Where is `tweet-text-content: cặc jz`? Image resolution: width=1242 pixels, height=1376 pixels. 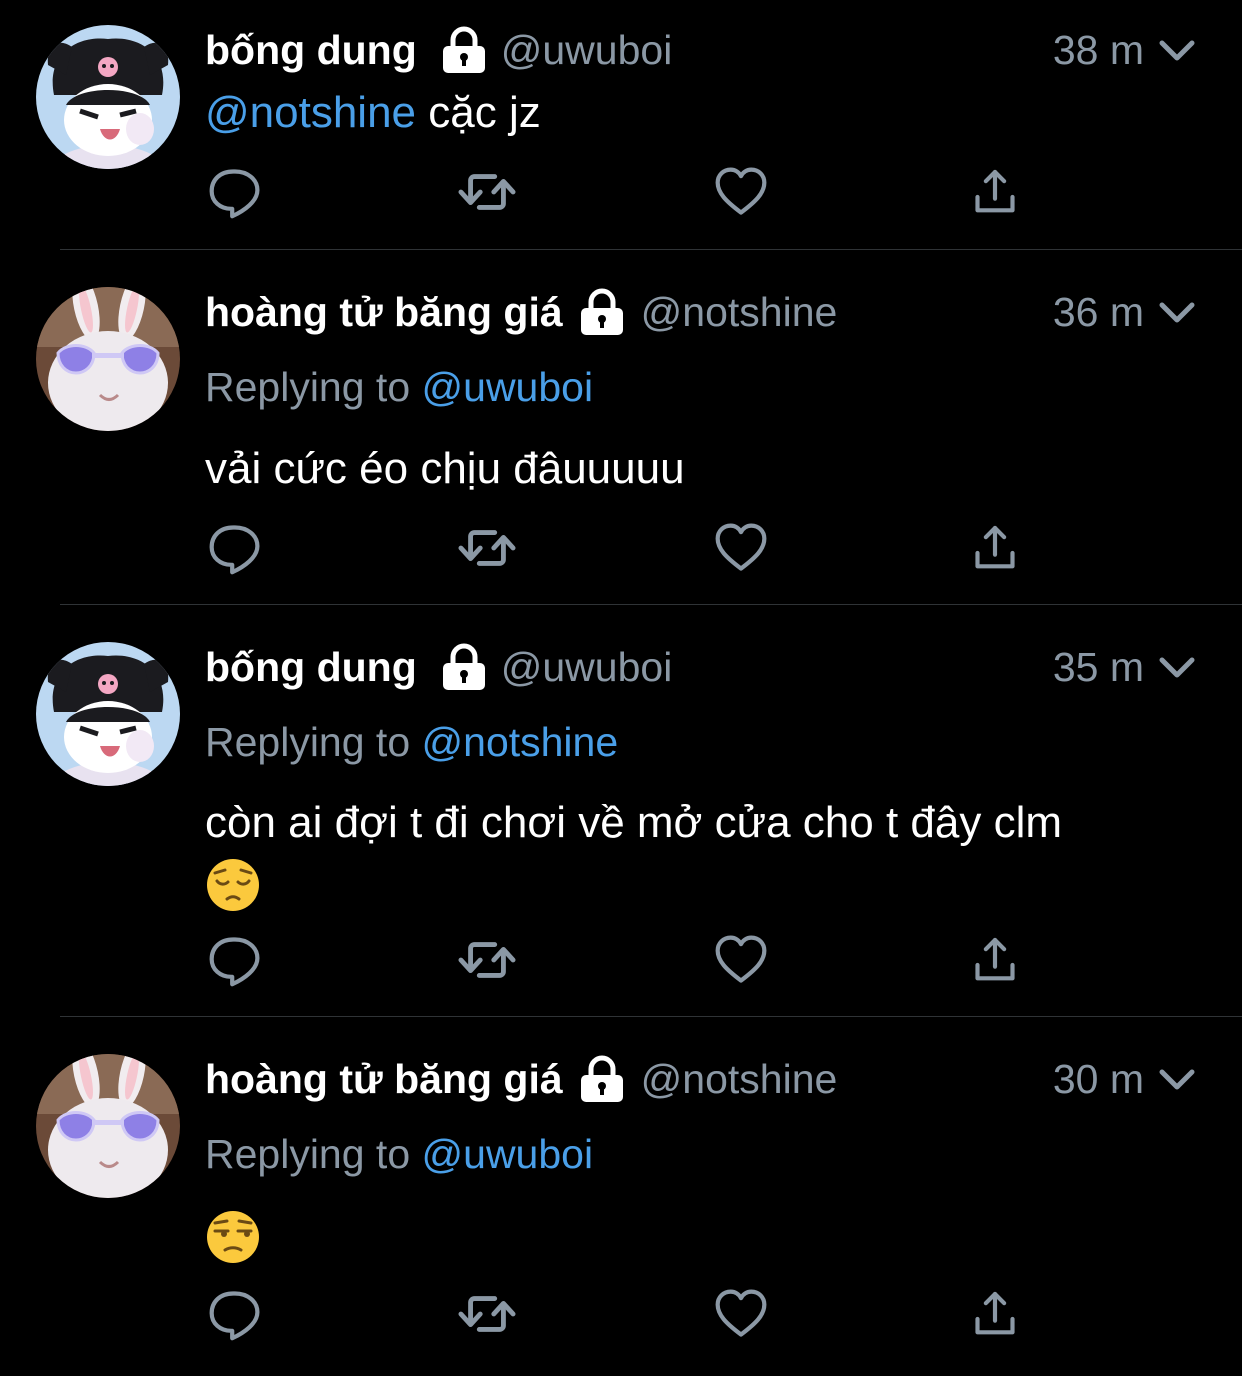 tweet-text-content: cặc jz is located at coordinates (478, 112).